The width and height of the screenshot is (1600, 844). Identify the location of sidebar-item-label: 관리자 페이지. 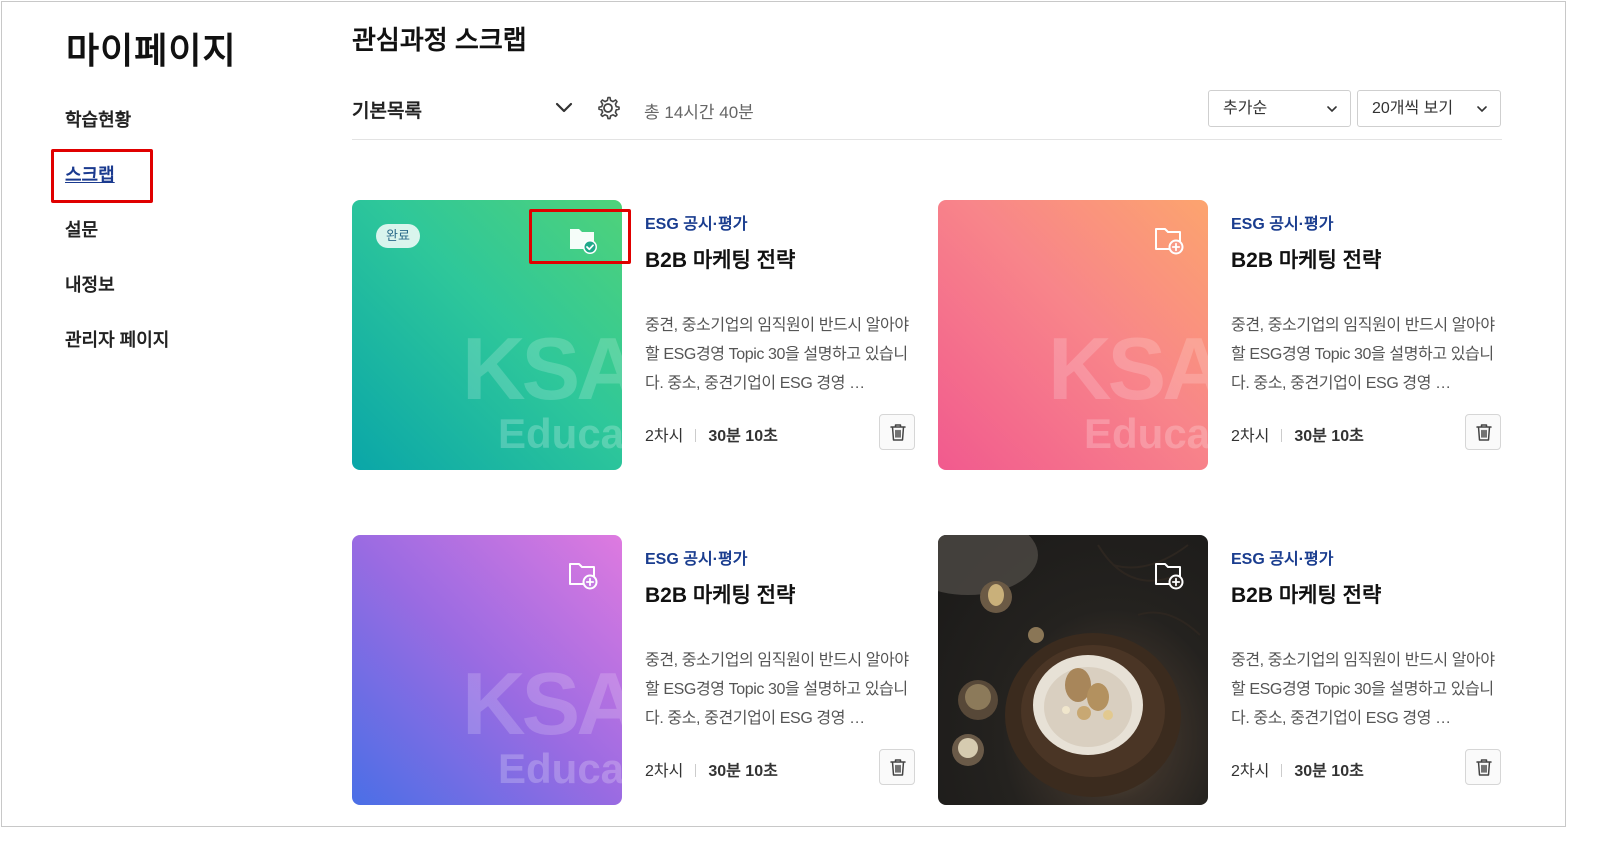
(117, 340).